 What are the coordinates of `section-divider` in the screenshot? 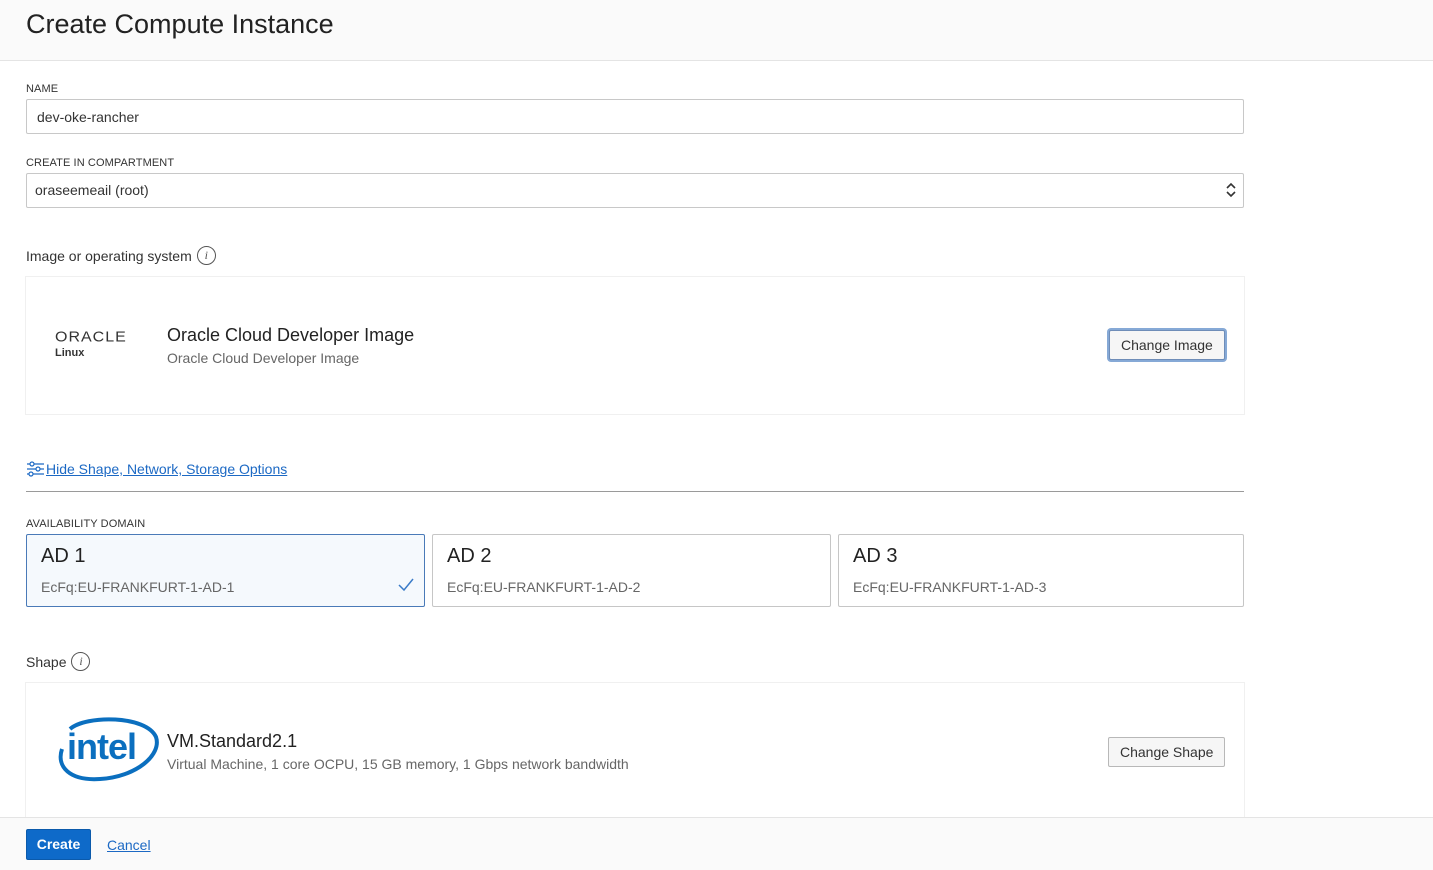 It's located at (635, 491).